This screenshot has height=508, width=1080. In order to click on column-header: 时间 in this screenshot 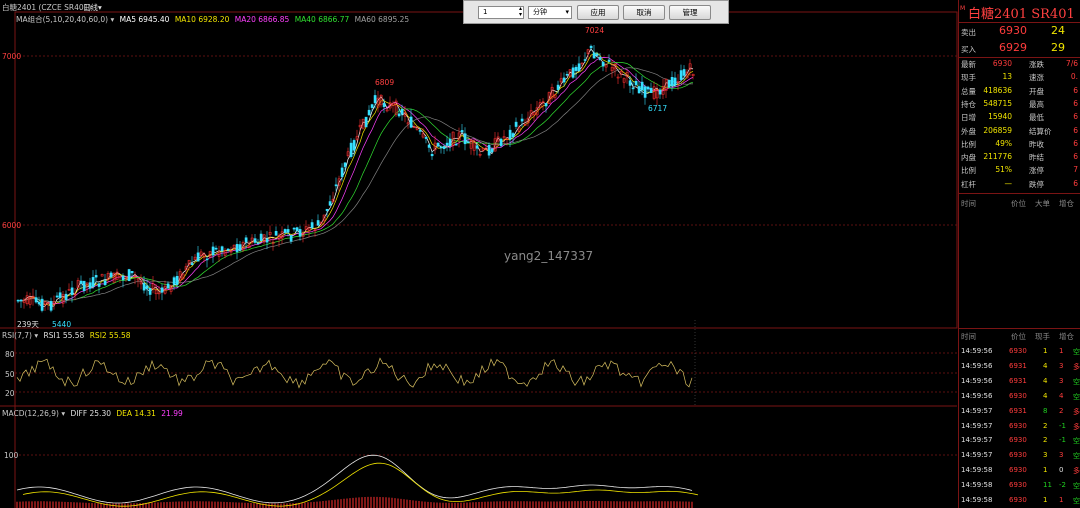, I will do `click(968, 203)`.